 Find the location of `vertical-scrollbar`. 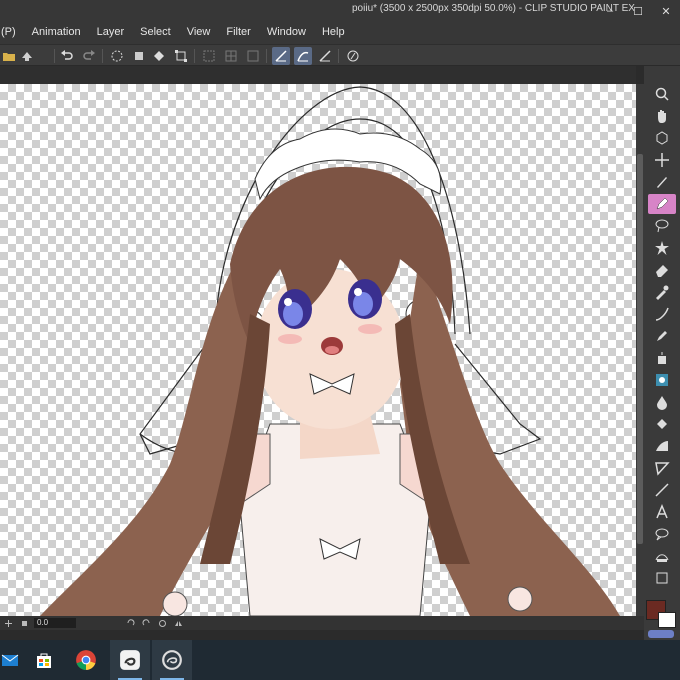

vertical-scrollbar is located at coordinates (640, 350).